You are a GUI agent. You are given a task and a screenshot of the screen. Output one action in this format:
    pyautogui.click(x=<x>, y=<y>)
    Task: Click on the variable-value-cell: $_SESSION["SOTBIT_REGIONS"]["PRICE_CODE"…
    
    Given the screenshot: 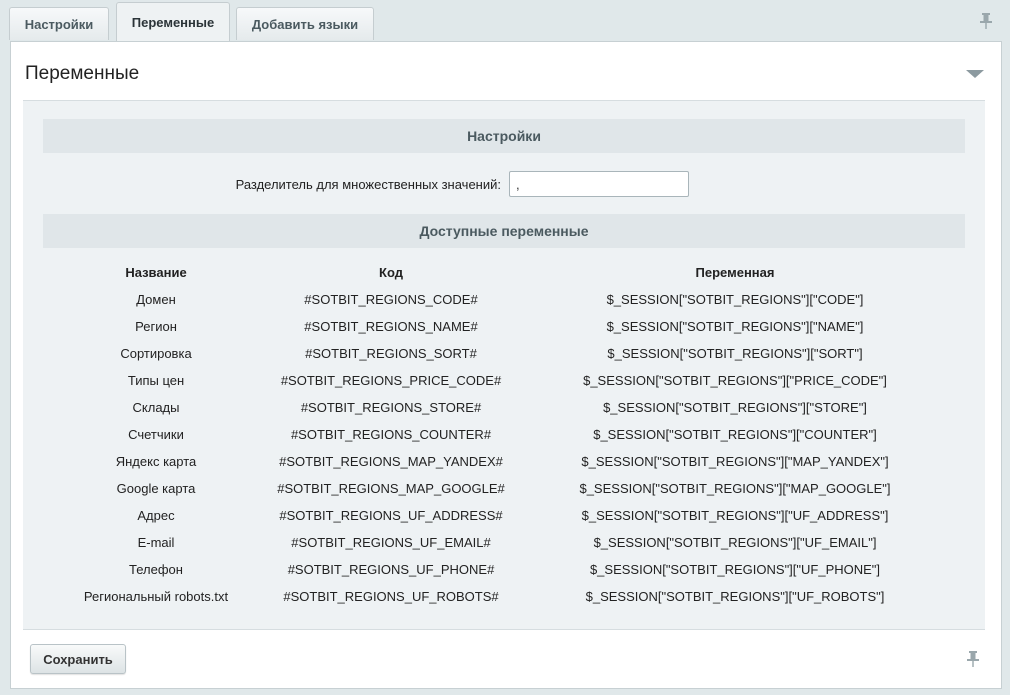 What is the action you would take?
    pyautogui.click(x=735, y=380)
    